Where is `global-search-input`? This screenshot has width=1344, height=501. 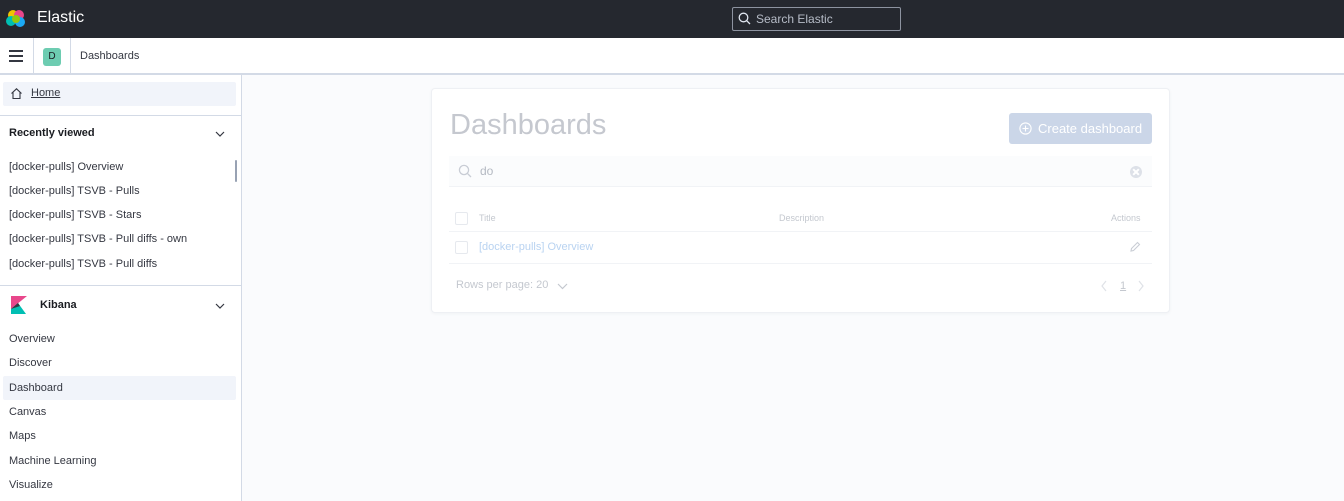 global-search-input is located at coordinates (826, 19).